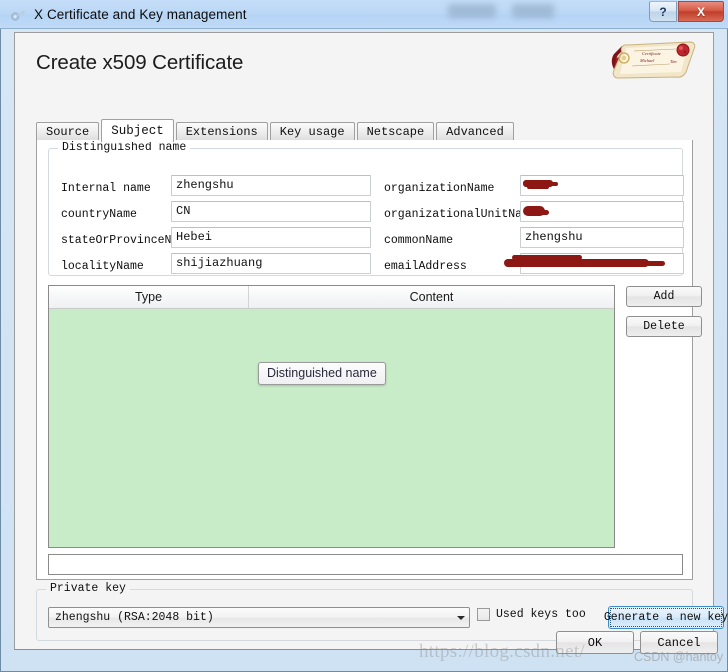 The width and height of the screenshot is (728, 672). I want to click on svg-text: Michael, so click(647, 60).